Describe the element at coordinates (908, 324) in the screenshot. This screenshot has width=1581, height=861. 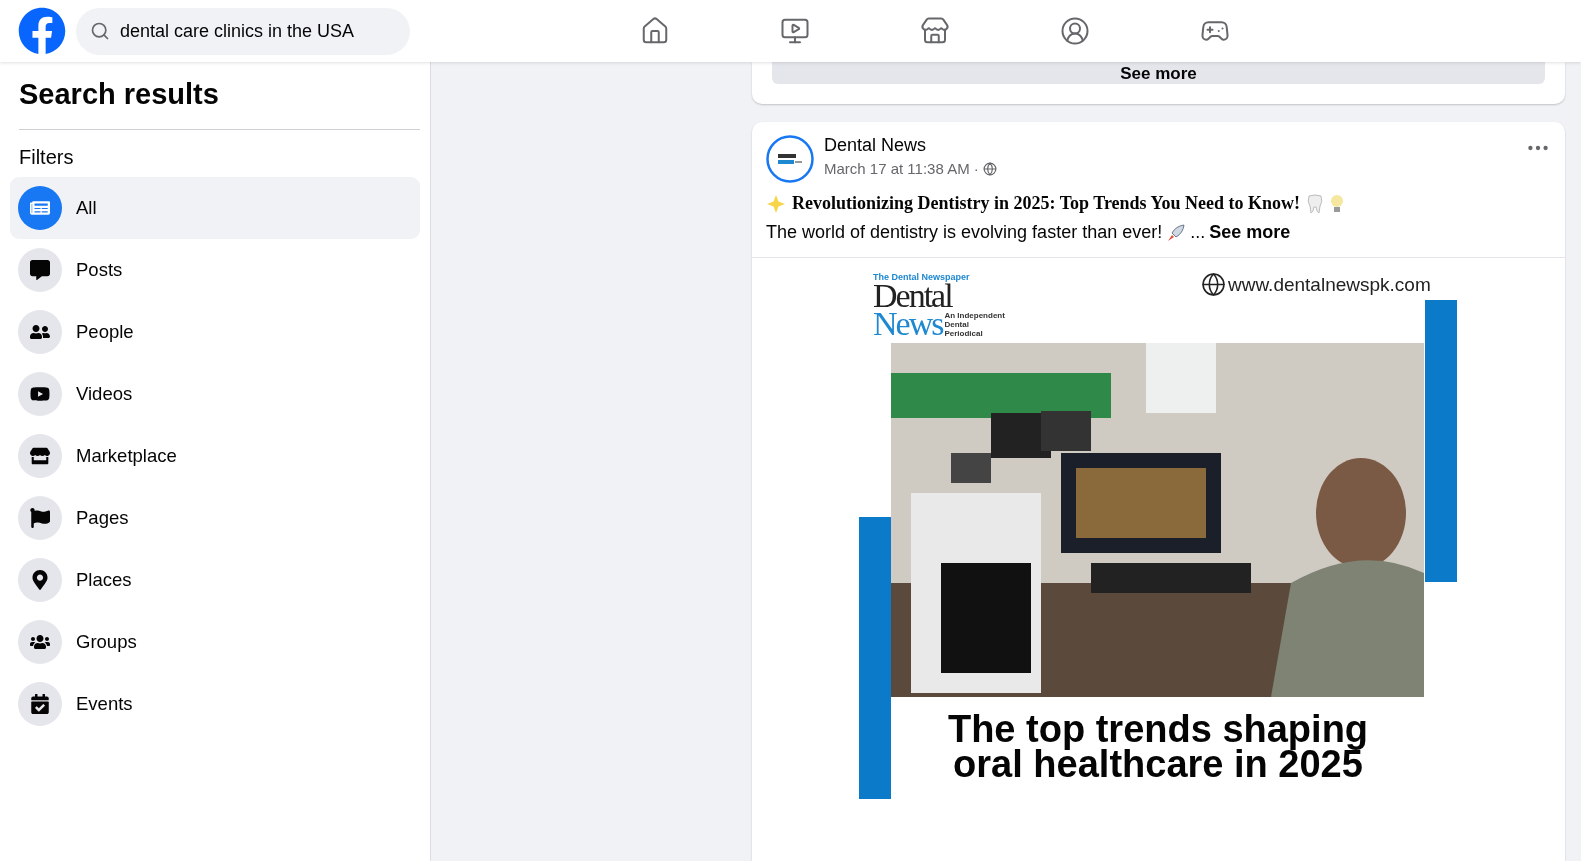
I see `logo-text: News` at that location.